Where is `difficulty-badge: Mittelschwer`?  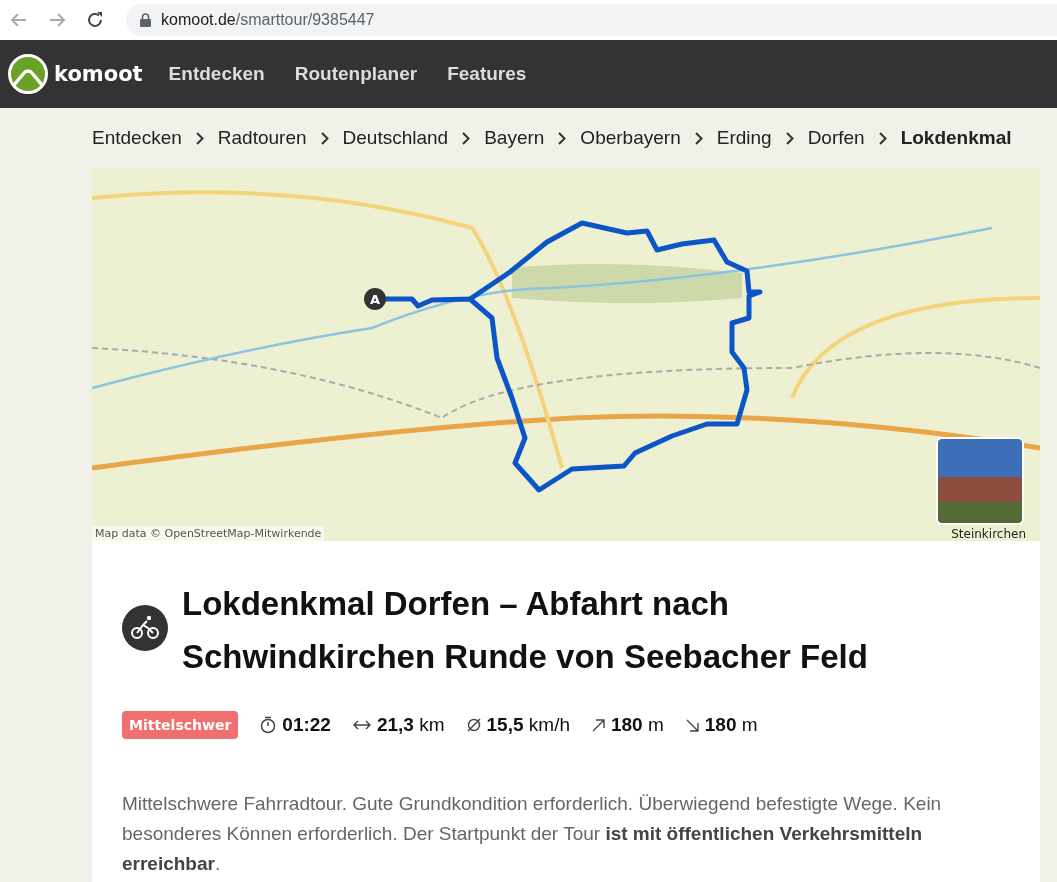 difficulty-badge: Mittelschwer is located at coordinates (180, 725).